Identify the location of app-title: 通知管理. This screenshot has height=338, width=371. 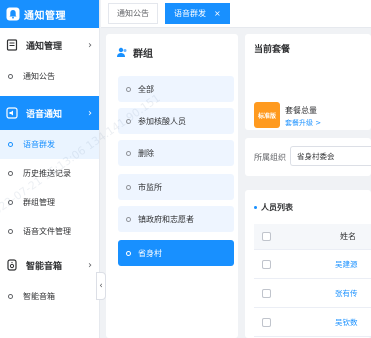
(45, 16).